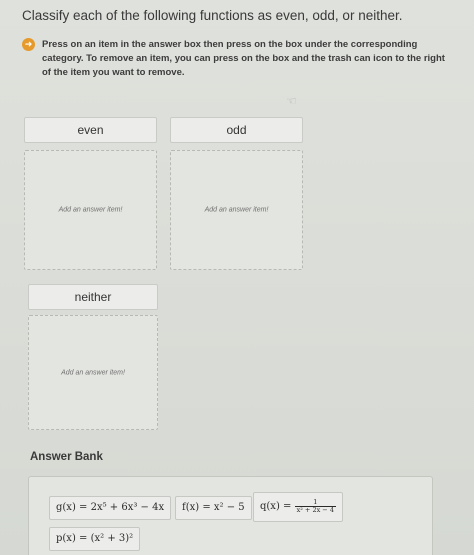 This screenshot has height=555, width=474. What do you see at coordinates (276, 506) in the screenshot?
I see `answer-item-q-lhs: q(x) =` at bounding box center [276, 506].